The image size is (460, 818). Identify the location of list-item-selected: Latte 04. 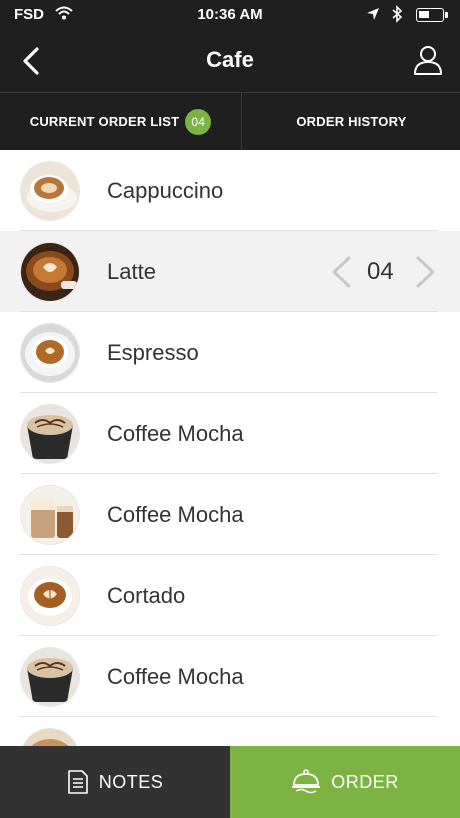
(230, 271).